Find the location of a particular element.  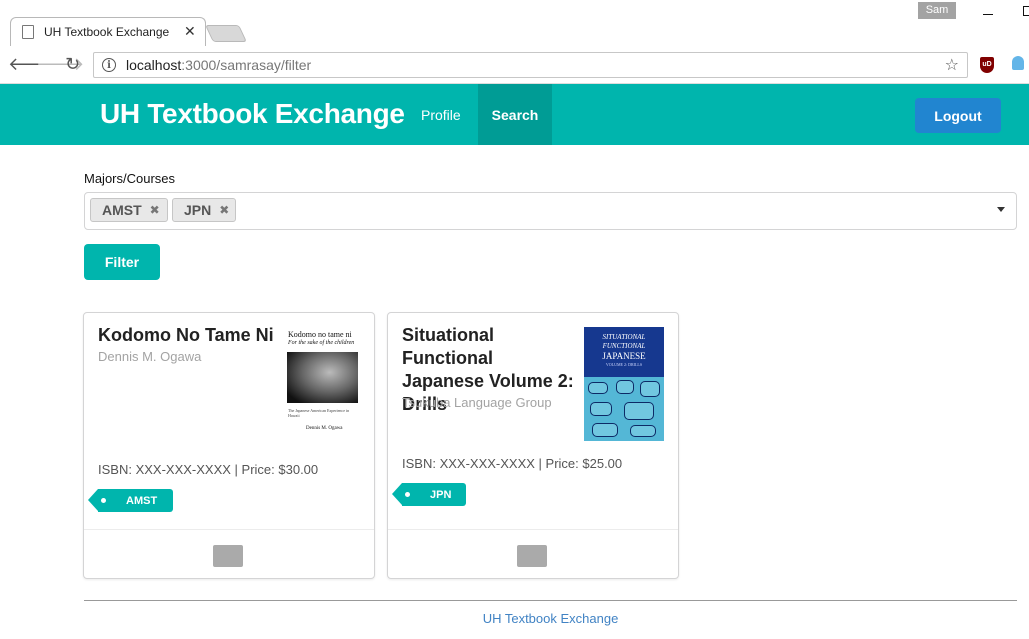

browser-tabstrip: UH Textbook Exchange ✕ Sam is located at coordinates (514, 23).